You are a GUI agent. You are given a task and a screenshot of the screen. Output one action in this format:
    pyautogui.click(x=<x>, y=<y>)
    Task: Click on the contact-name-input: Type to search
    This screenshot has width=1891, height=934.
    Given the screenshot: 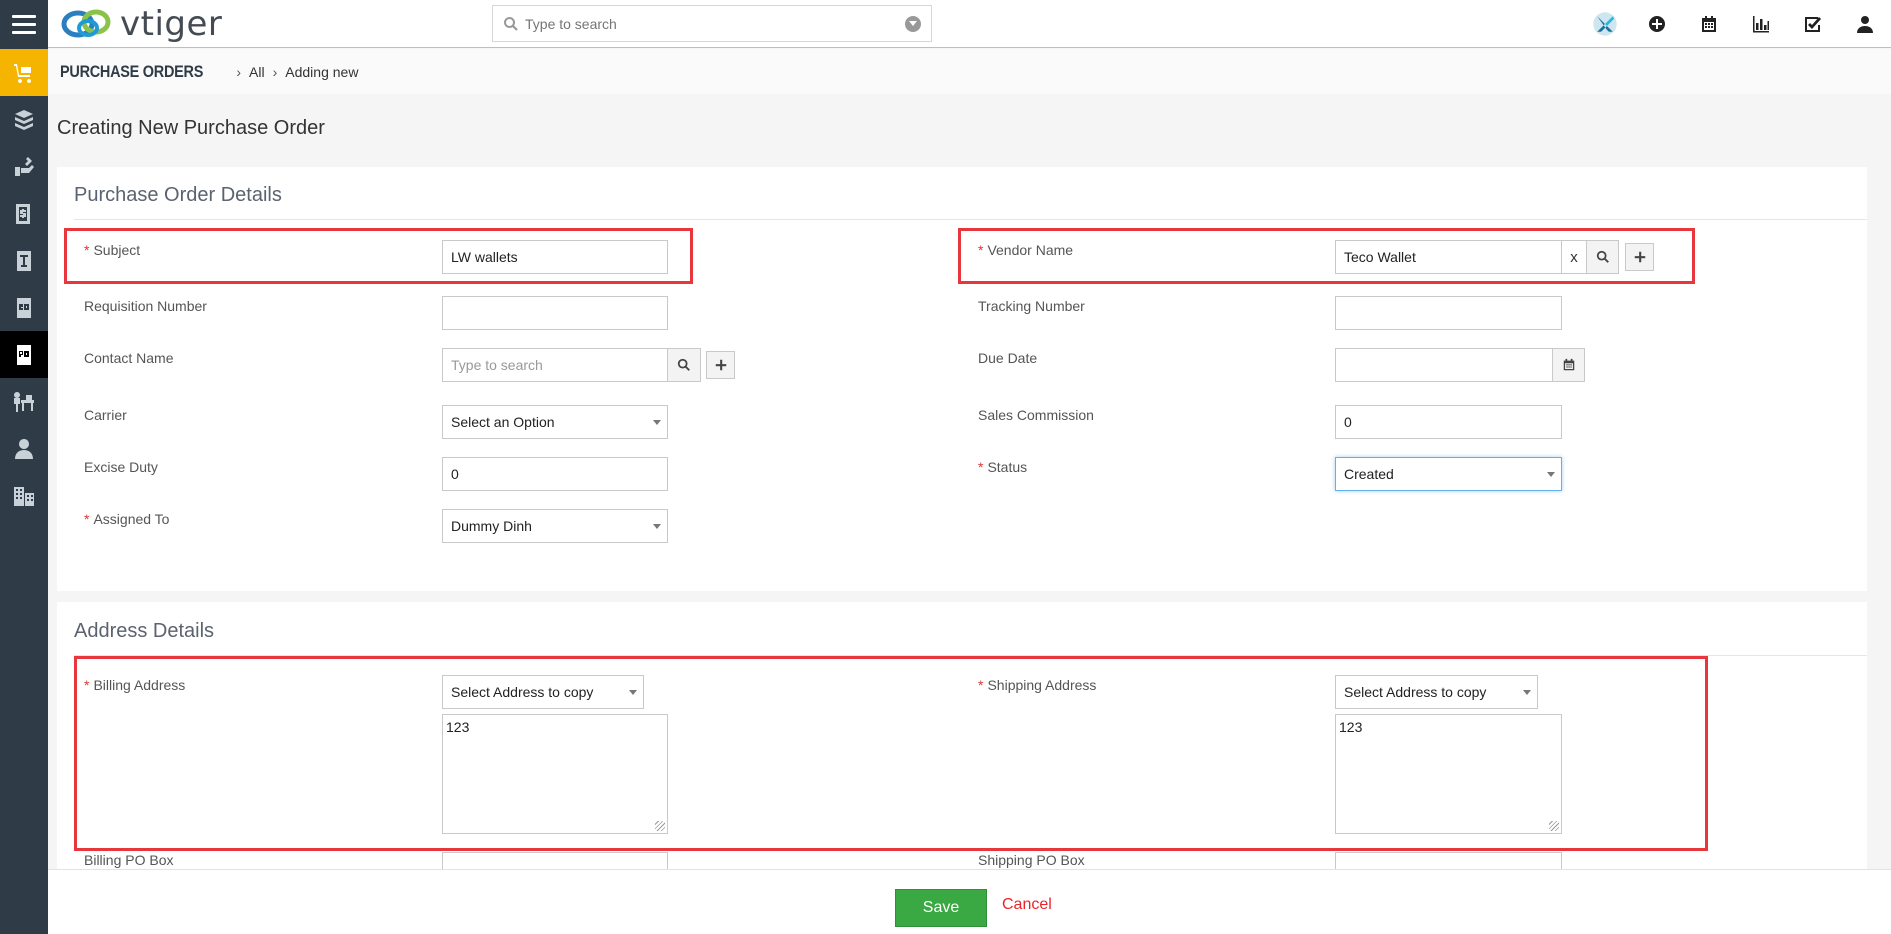 What is the action you would take?
    pyautogui.click(x=555, y=365)
    